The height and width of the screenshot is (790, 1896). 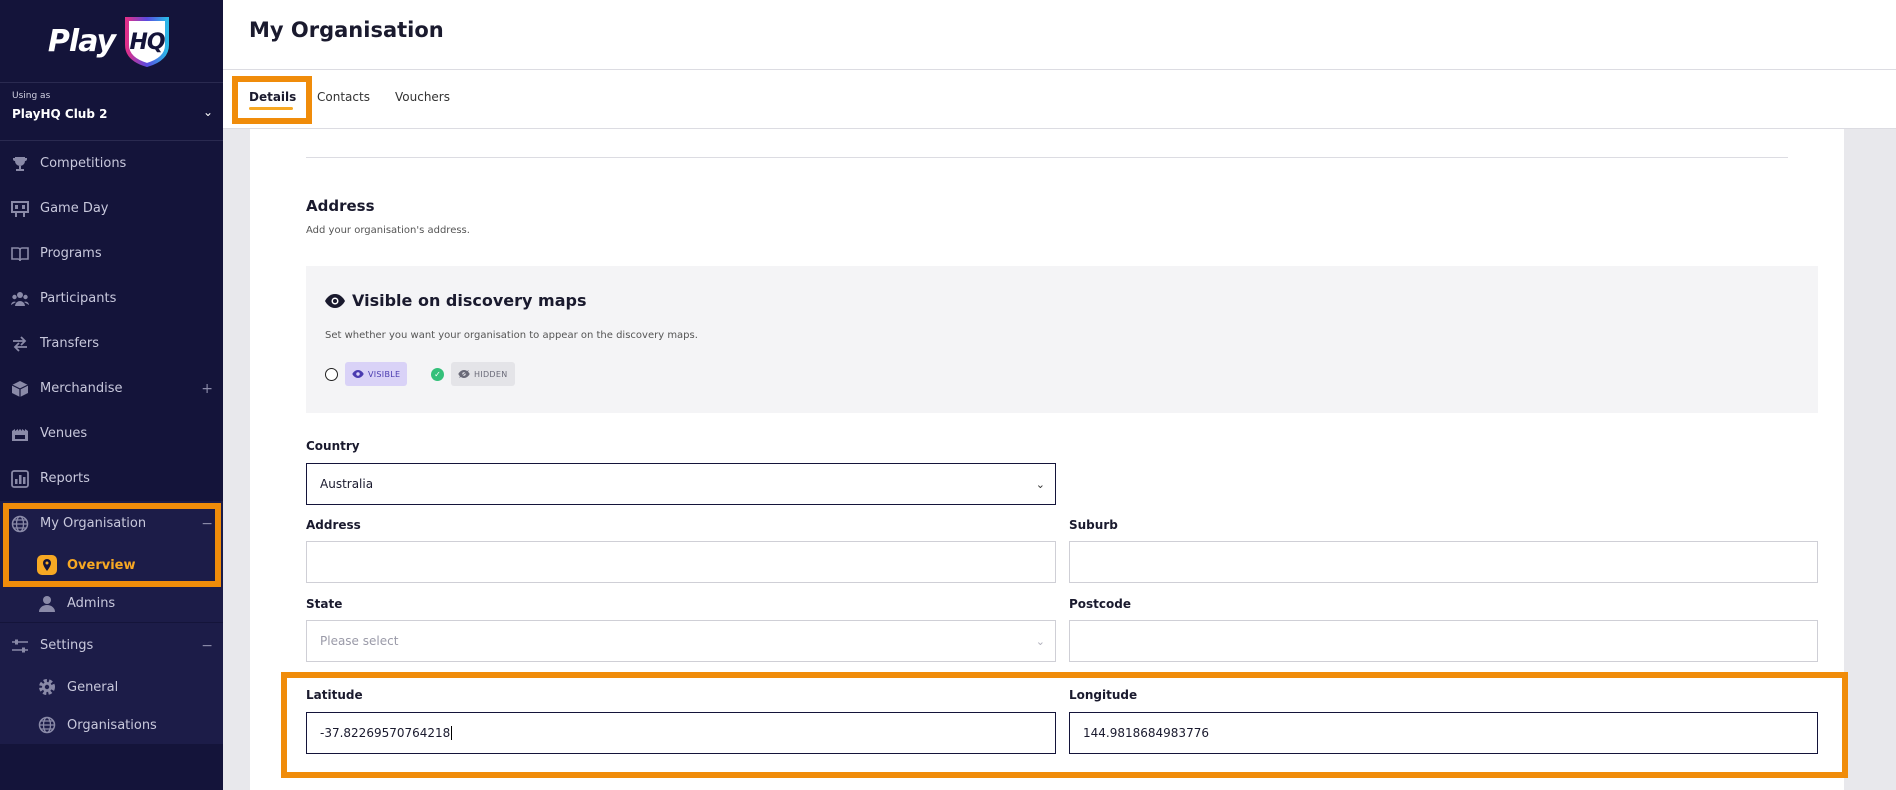 What do you see at coordinates (343, 97) in the screenshot?
I see `tab-contacts: Contacts` at bounding box center [343, 97].